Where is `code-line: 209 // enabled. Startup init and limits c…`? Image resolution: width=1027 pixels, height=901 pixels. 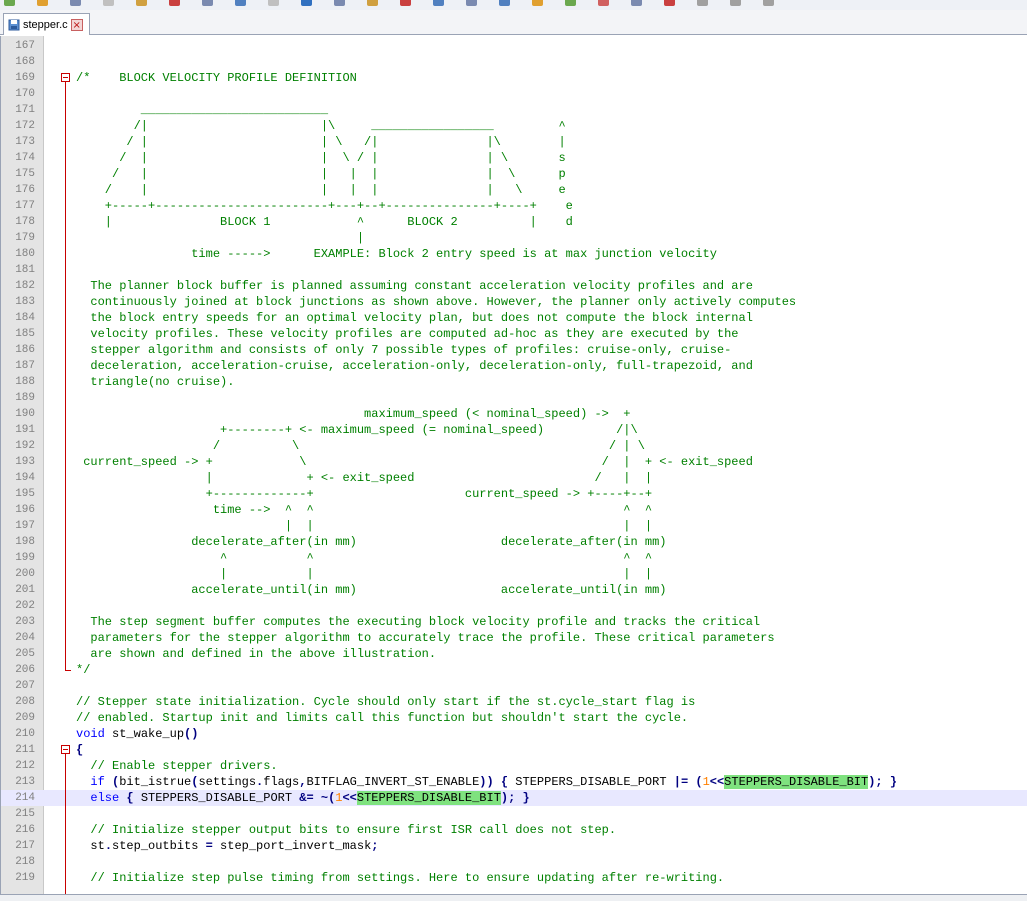 code-line: 209 // enabled. Startup init and limits c… is located at coordinates (514, 718).